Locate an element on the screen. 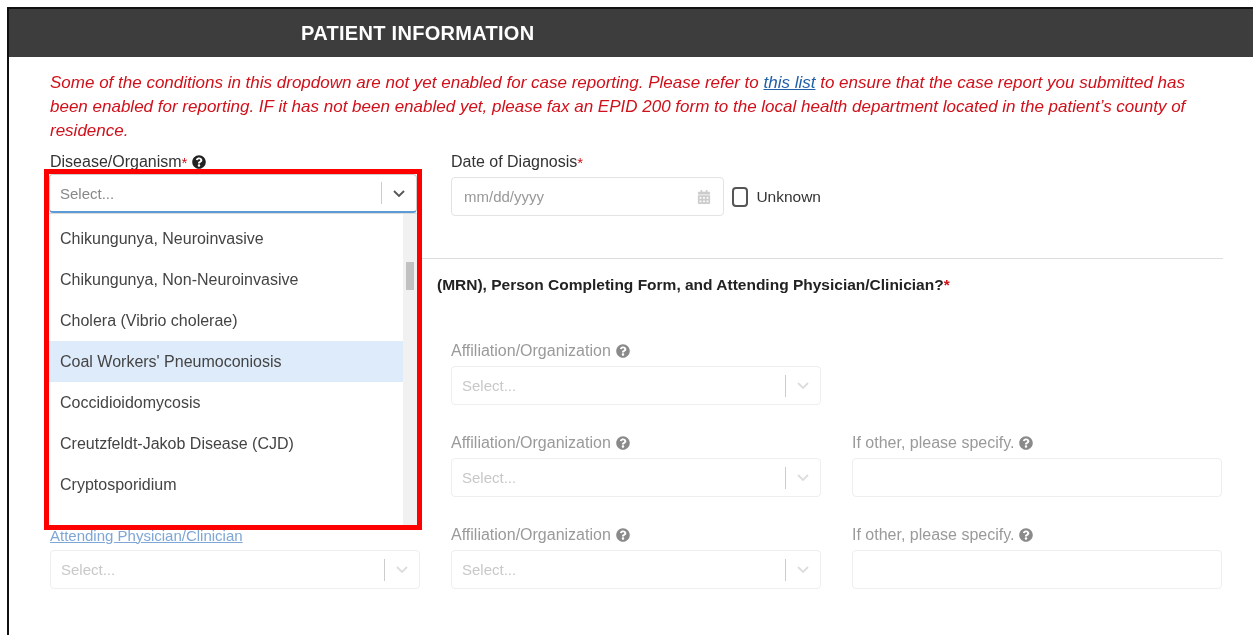  disease-label: Disease/Organism is located at coordinates (116, 162).